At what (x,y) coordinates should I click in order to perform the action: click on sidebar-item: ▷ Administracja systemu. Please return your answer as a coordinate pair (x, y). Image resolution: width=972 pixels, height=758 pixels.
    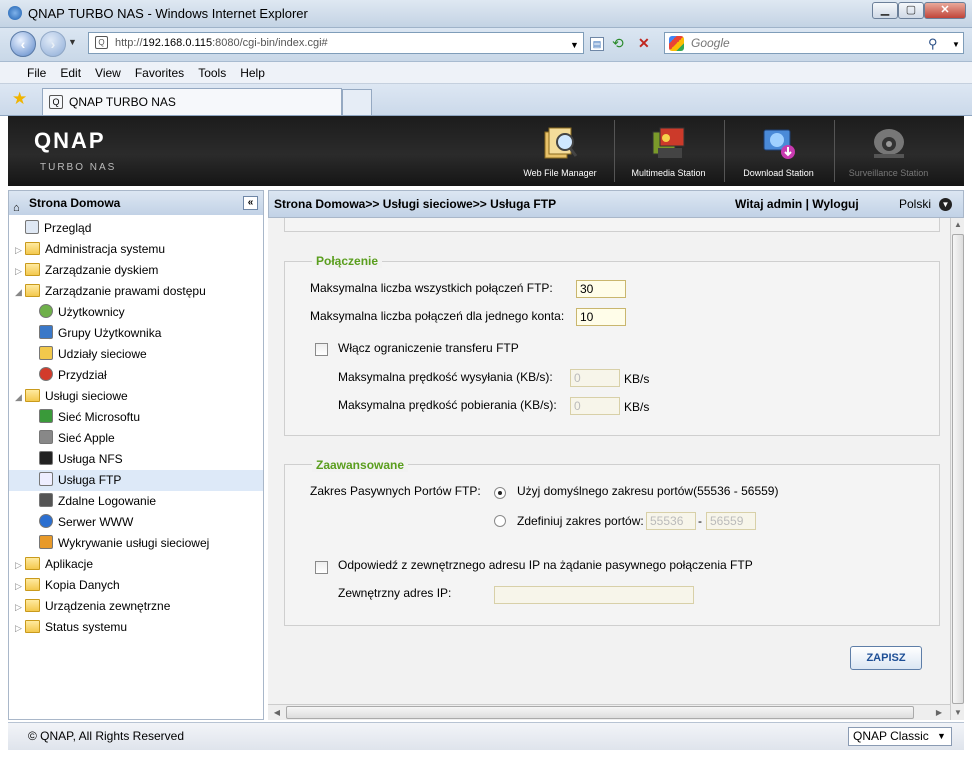
    Looking at the image, I should click on (136, 249).